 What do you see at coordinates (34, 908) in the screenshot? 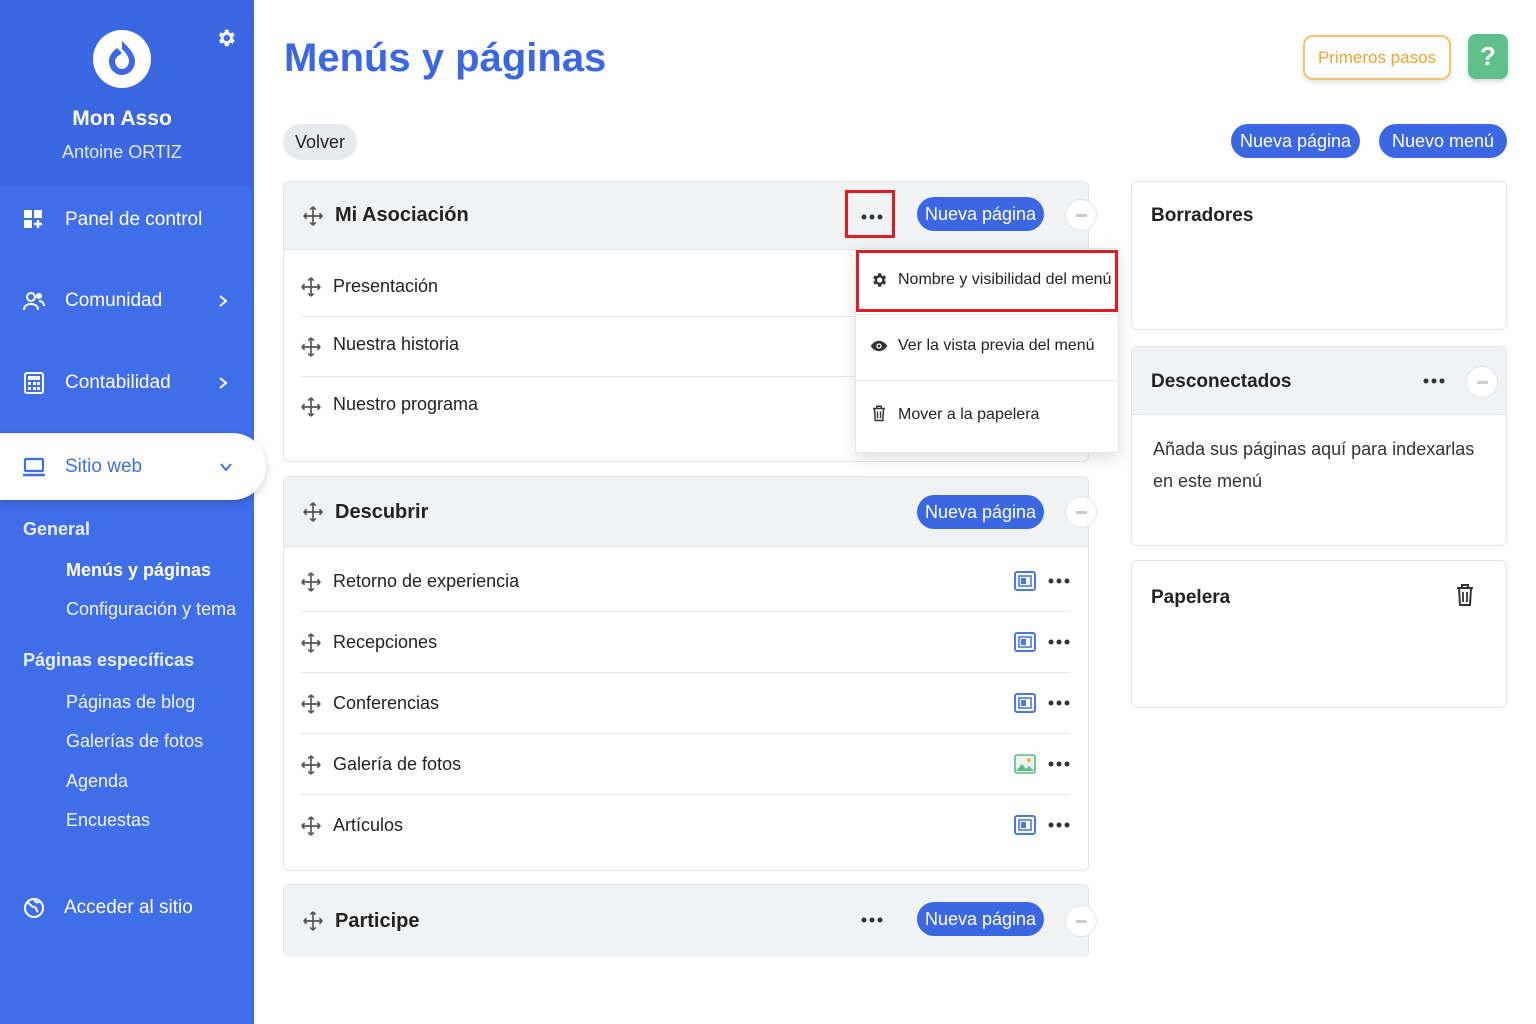
I see `globe-icon` at bounding box center [34, 908].